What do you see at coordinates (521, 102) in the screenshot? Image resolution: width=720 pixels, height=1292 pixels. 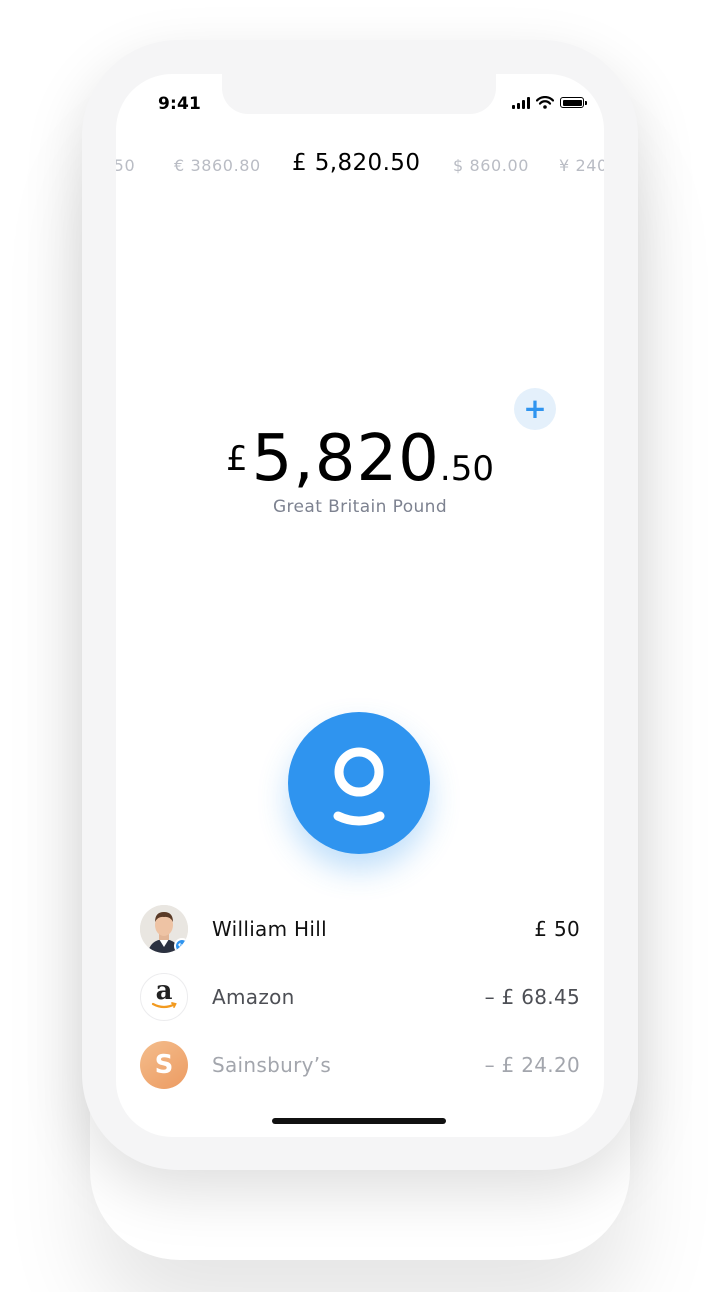 I see `cellular-signal-icon` at bounding box center [521, 102].